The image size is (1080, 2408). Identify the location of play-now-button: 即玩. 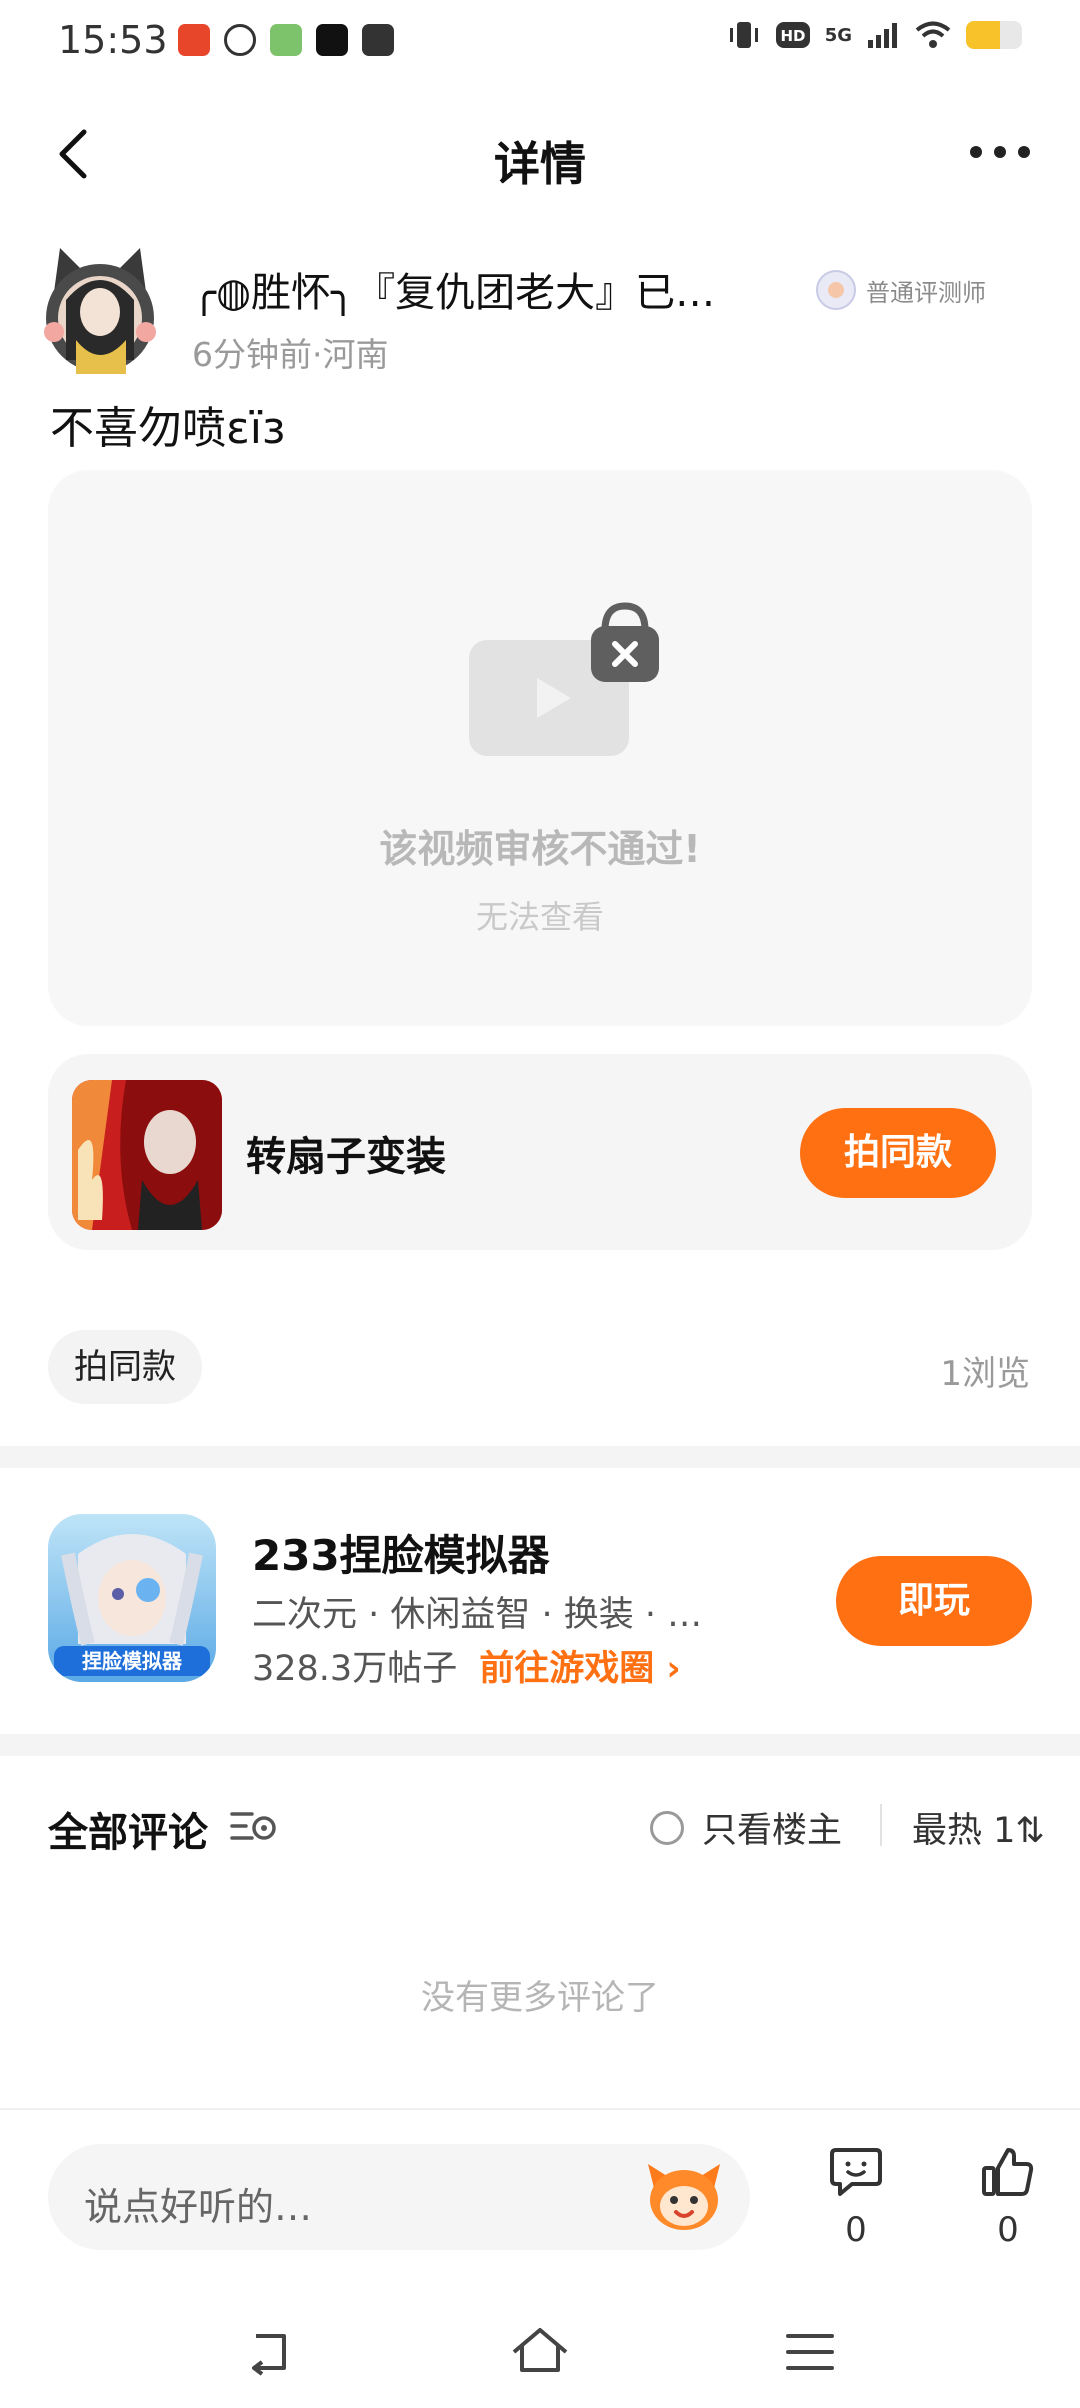
(934, 1601).